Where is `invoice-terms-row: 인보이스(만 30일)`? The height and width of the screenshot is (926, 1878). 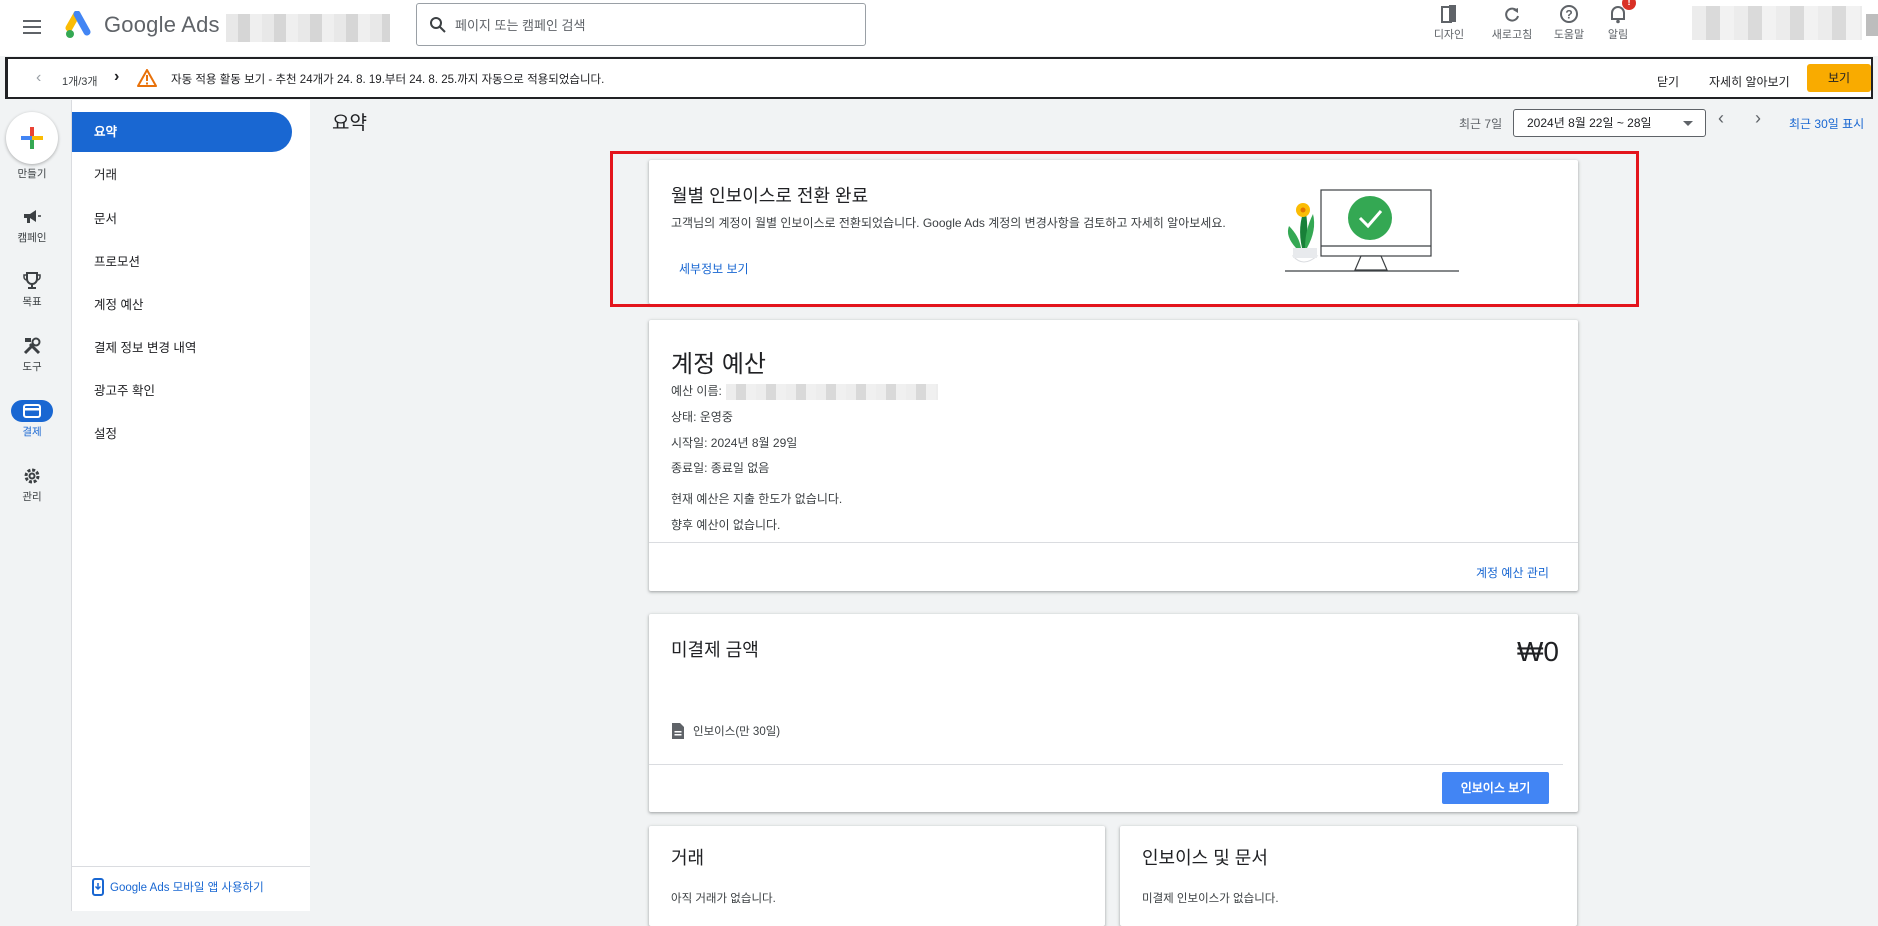
invoice-terms-row: 인보이스(만 30일) is located at coordinates (725, 731).